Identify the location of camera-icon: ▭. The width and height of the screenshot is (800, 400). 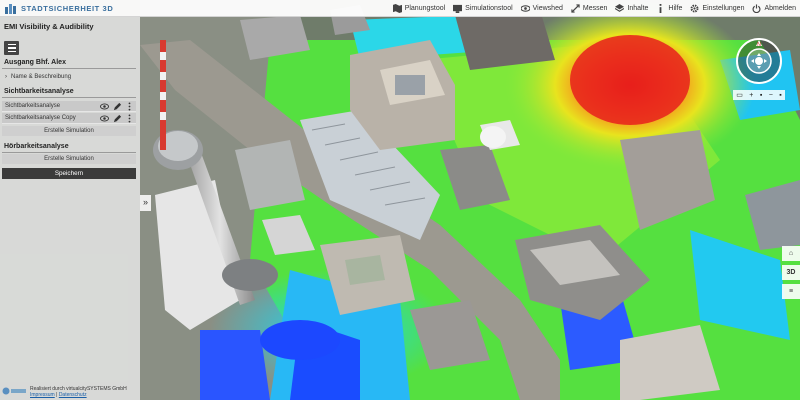
(739, 95).